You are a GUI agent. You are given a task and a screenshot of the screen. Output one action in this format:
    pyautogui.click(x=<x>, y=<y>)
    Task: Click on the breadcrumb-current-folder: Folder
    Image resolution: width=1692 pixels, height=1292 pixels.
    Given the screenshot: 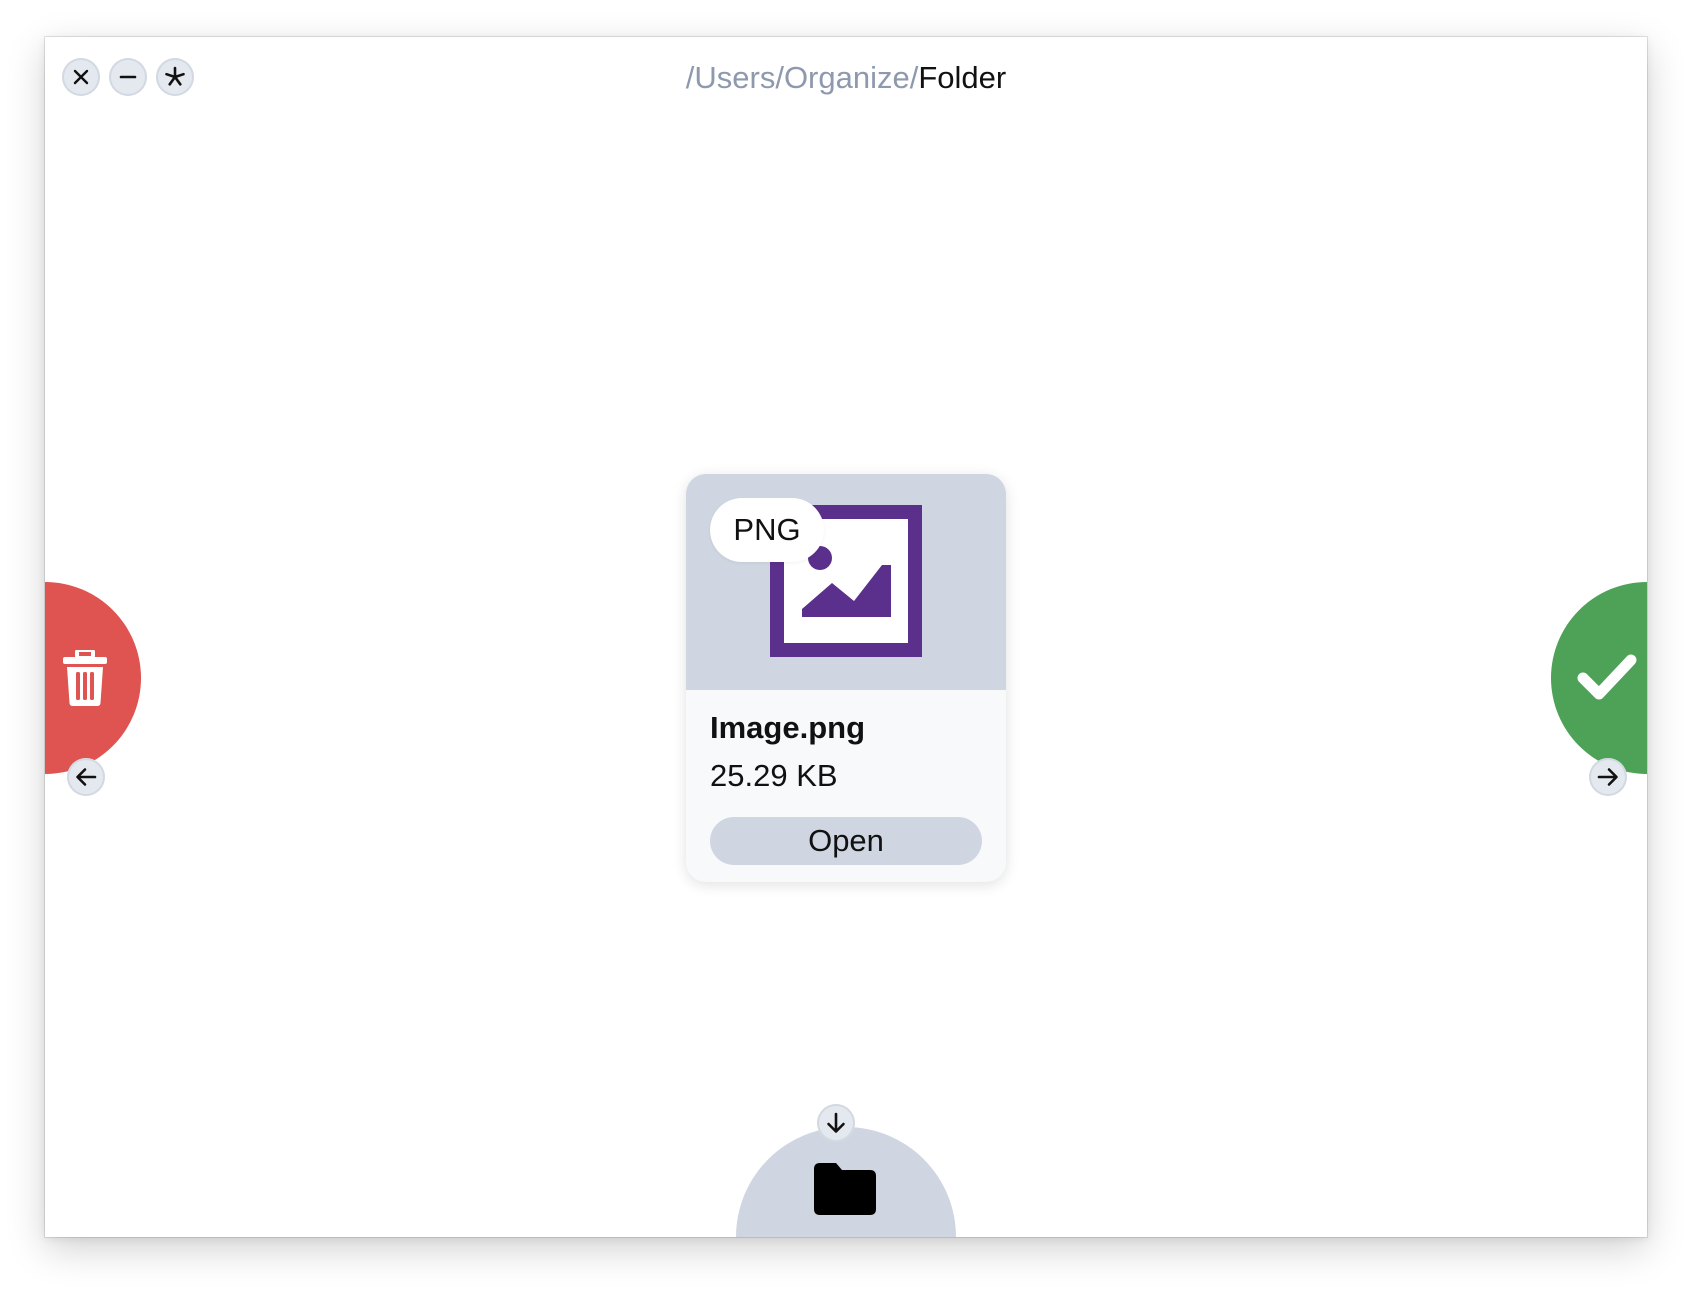 What is the action you would take?
    pyautogui.click(x=962, y=77)
    